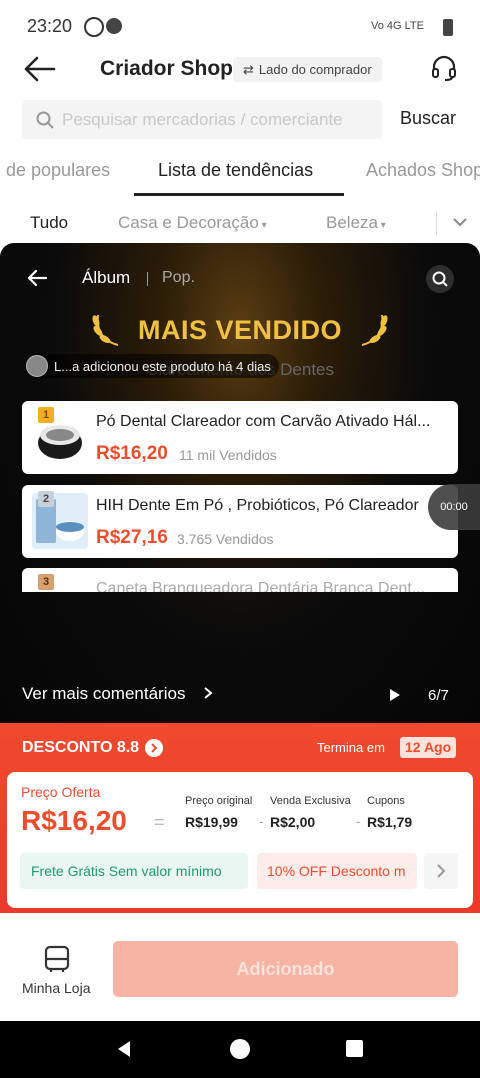 Image resolution: width=480 pixels, height=1078 pixels. Describe the element at coordinates (374, 330) in the screenshot. I see `laurel-right-icon` at that location.